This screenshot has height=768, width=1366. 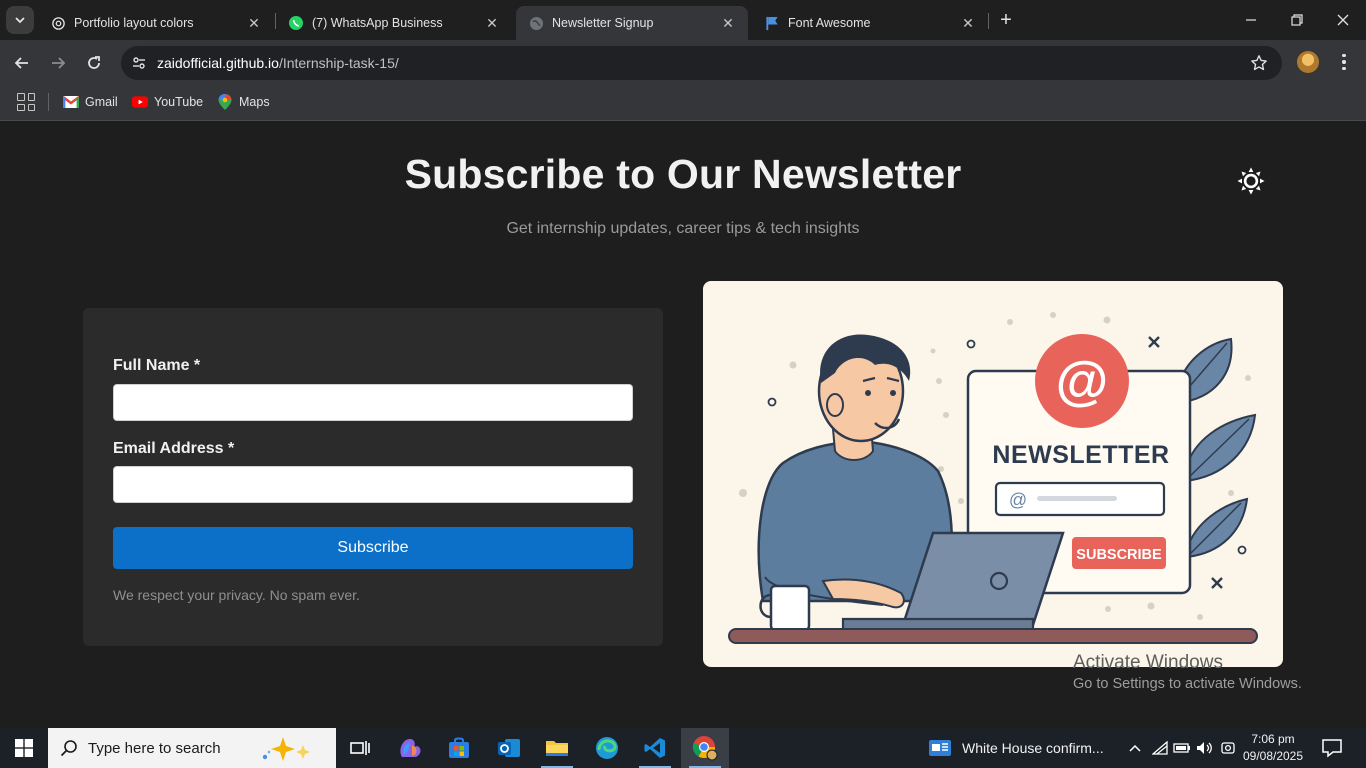 What do you see at coordinates (829, 23) in the screenshot?
I see `tab-title: Font Awesome` at bounding box center [829, 23].